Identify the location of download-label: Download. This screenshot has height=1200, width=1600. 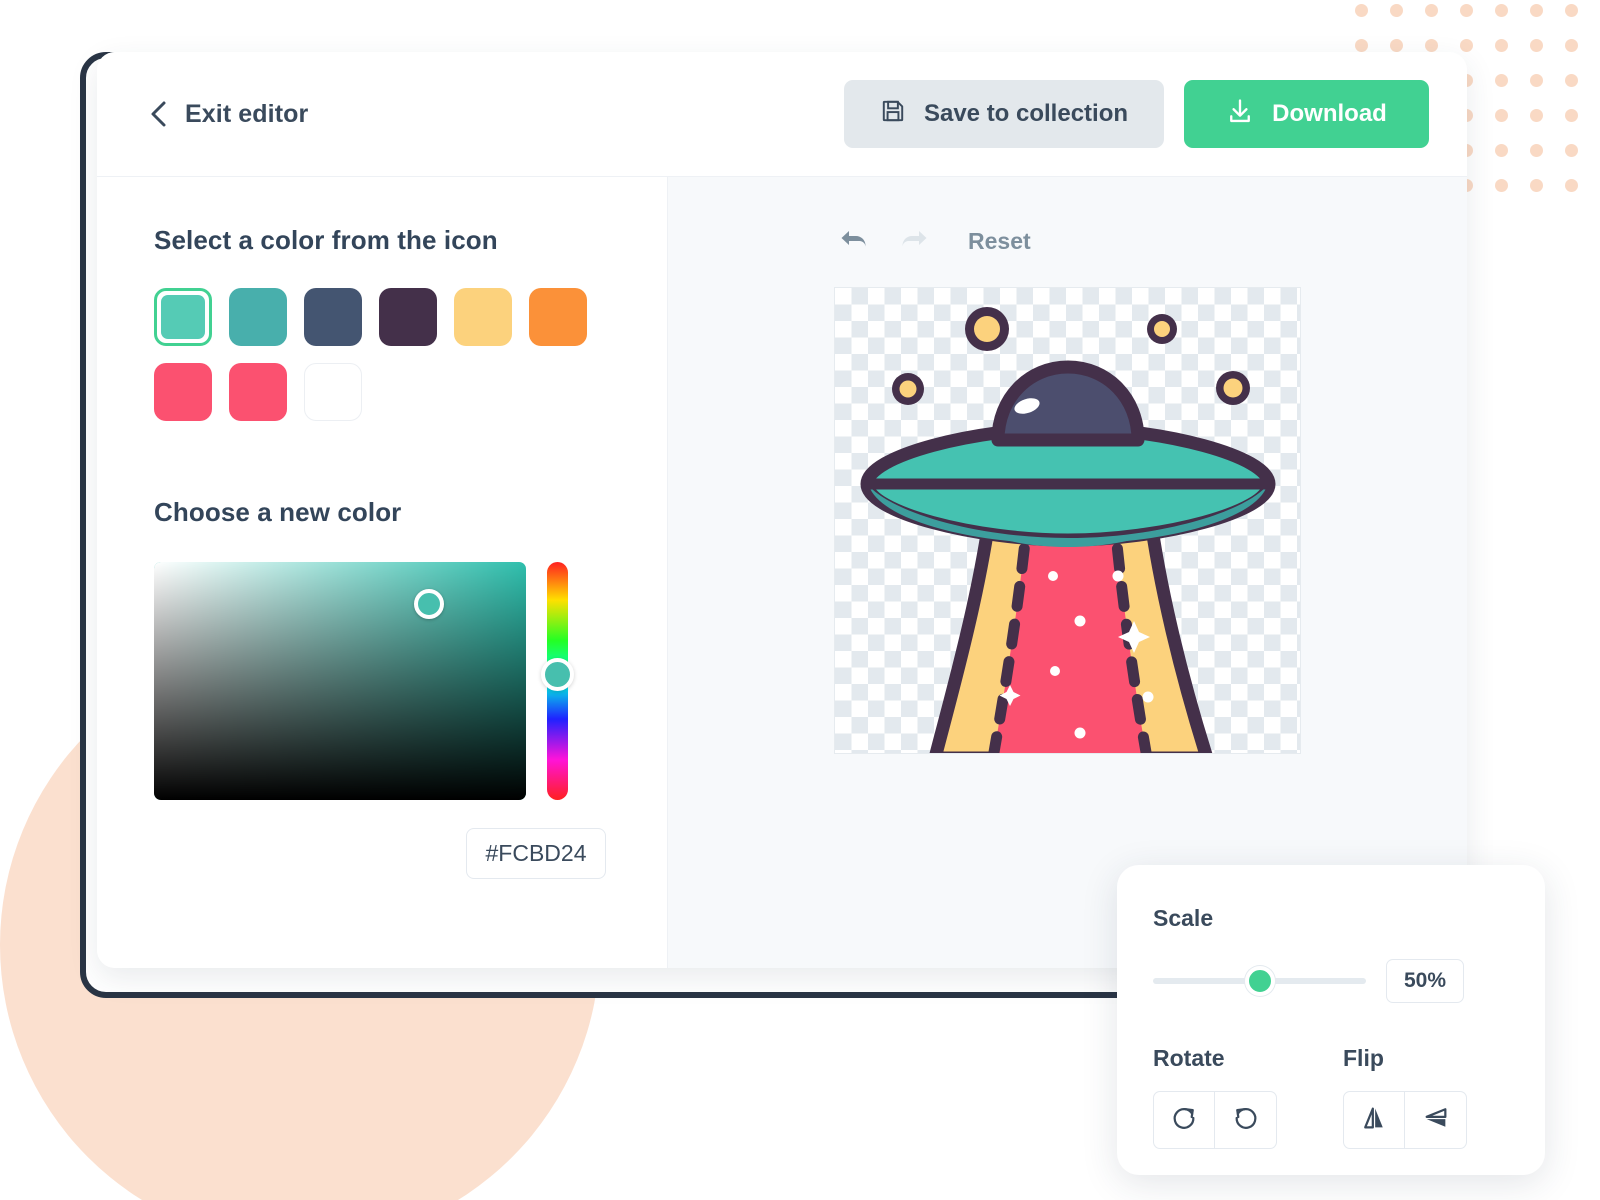
(1329, 113).